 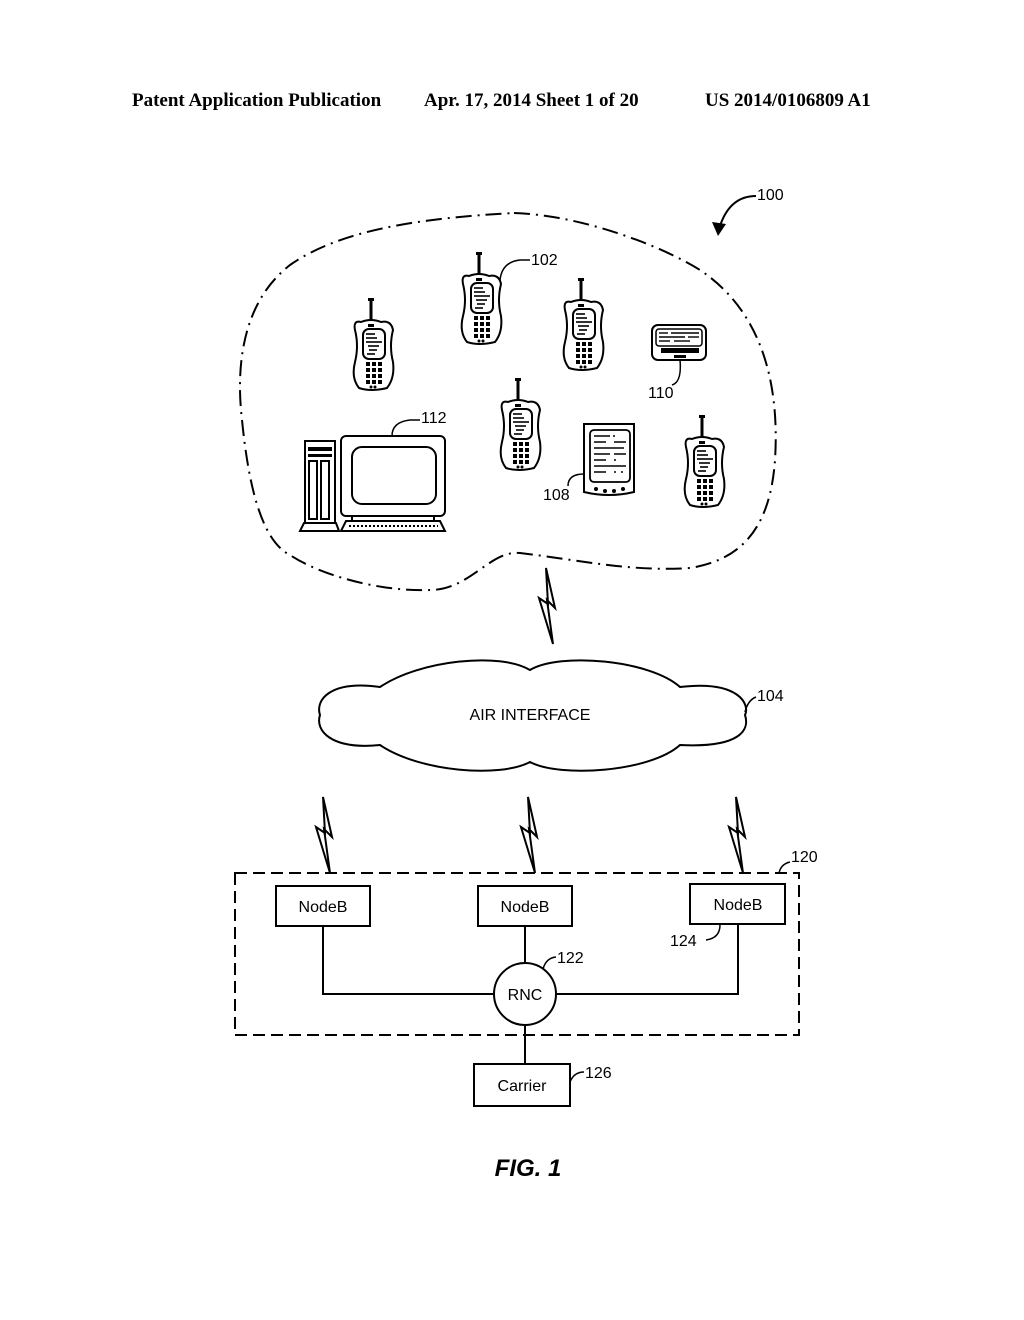 I want to click on figure-caption: FIG. 1, so click(x=528, y=1168).